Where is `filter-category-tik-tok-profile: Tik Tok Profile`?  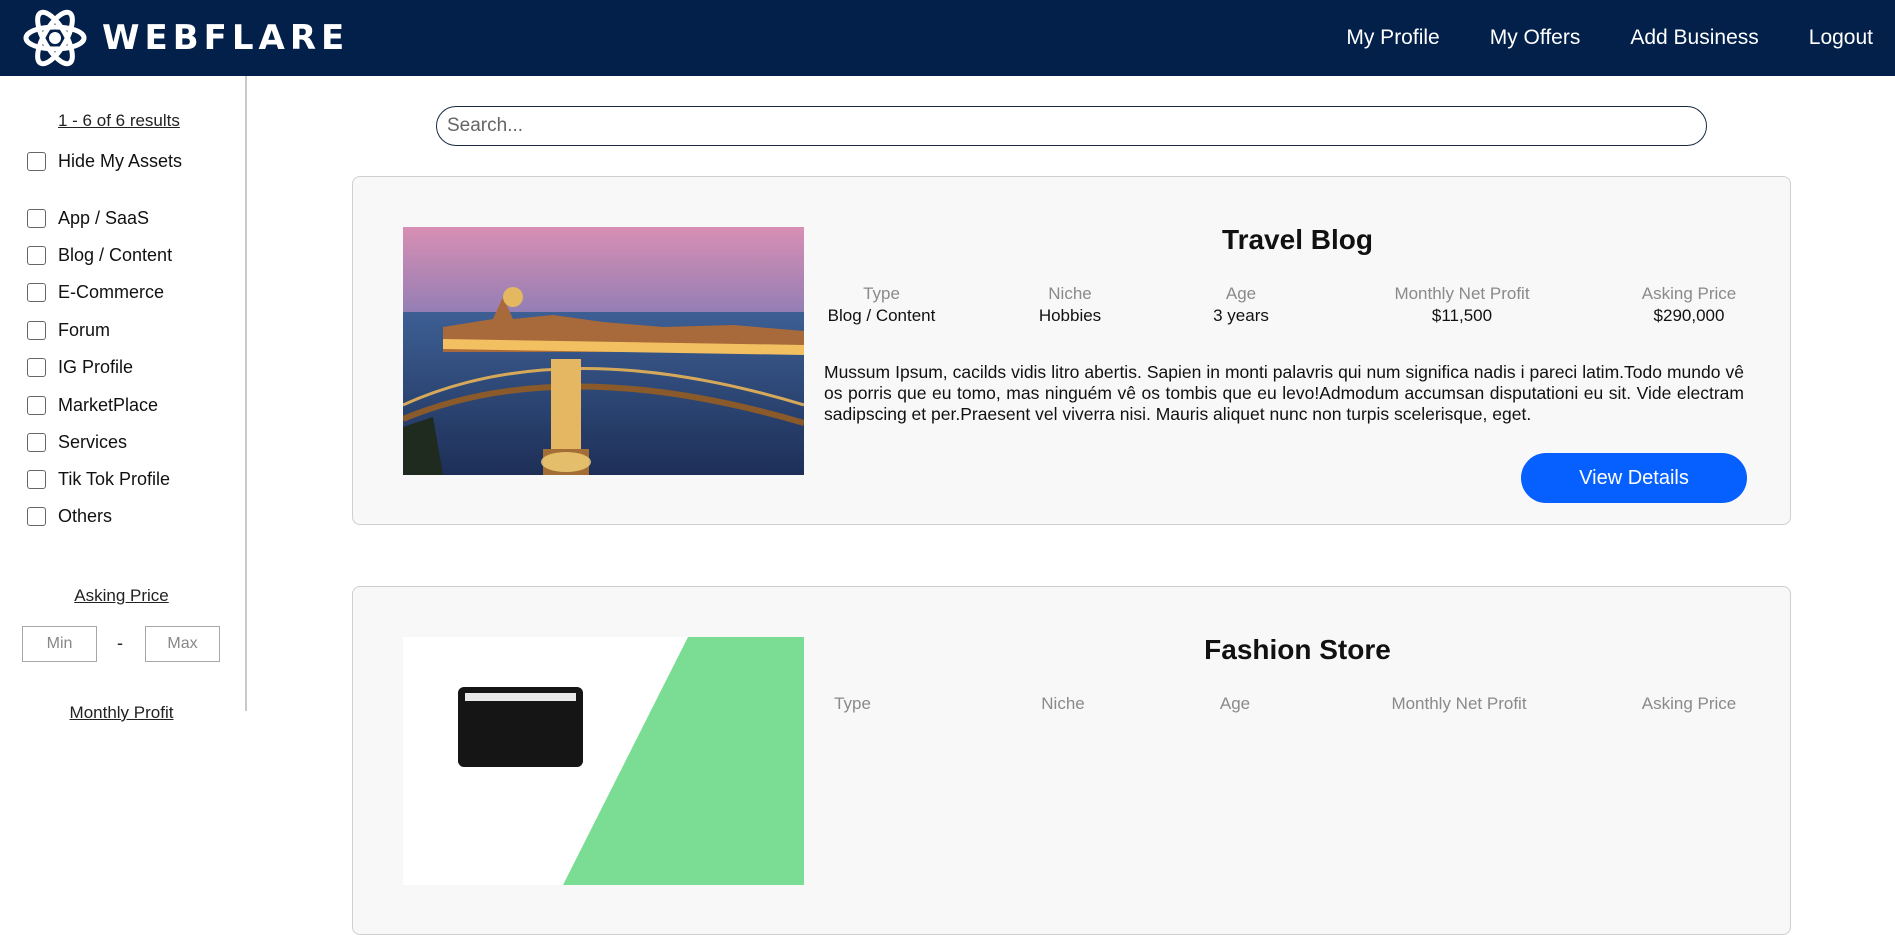
filter-category-tik-tok-profile: Tik Tok Profile is located at coordinates (98, 479).